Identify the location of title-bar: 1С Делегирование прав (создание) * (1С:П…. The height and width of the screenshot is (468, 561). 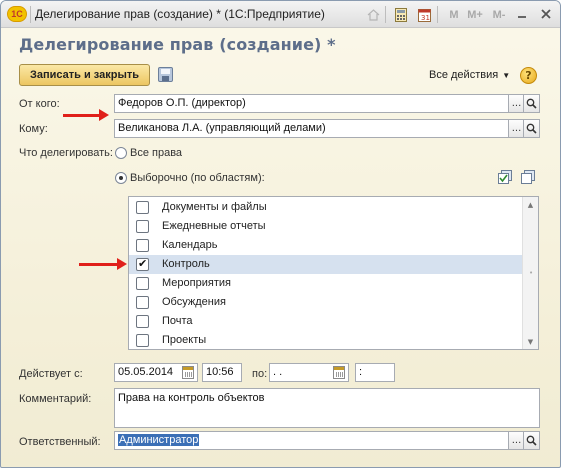
(280, 14).